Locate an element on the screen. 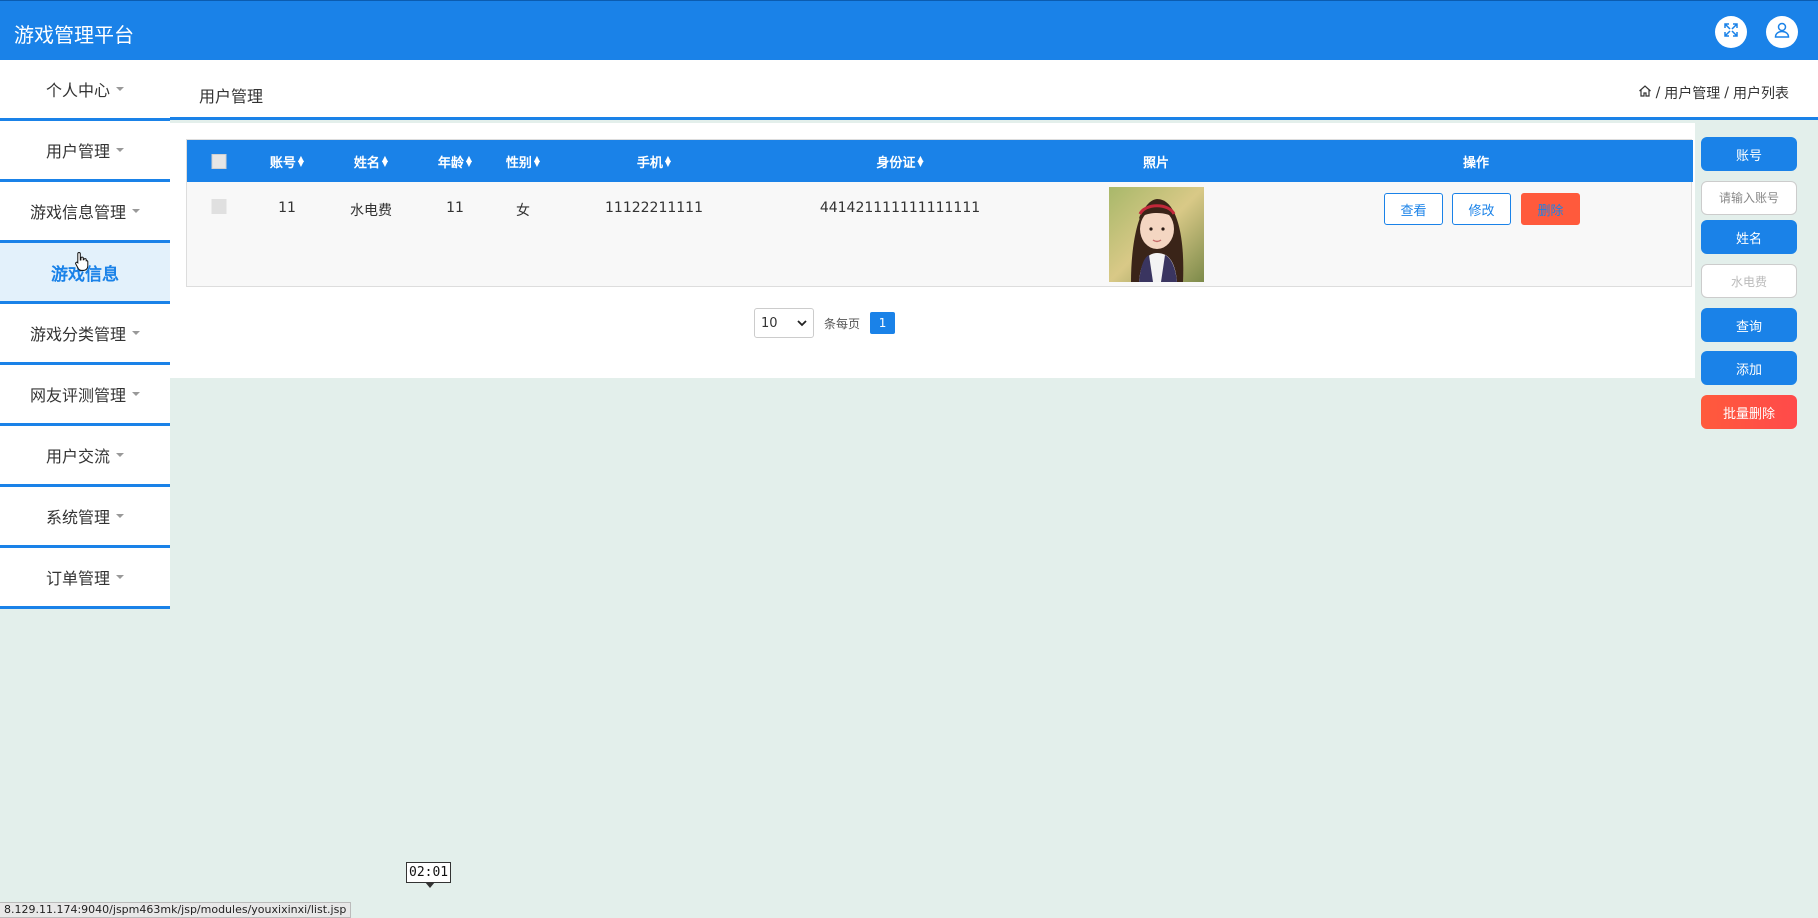 The width and height of the screenshot is (1818, 918). pagination: 10 条每页 1 is located at coordinates (825, 323).